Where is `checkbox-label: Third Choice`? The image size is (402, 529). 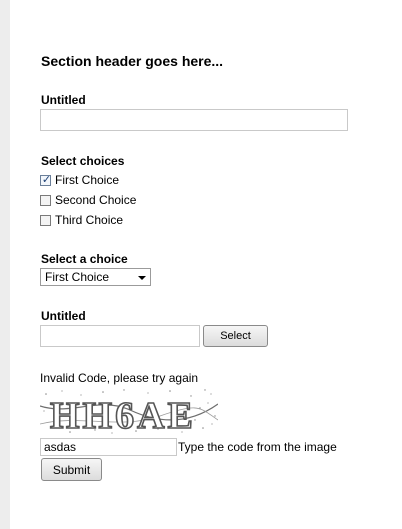
checkbox-label: Third Choice is located at coordinates (89, 220).